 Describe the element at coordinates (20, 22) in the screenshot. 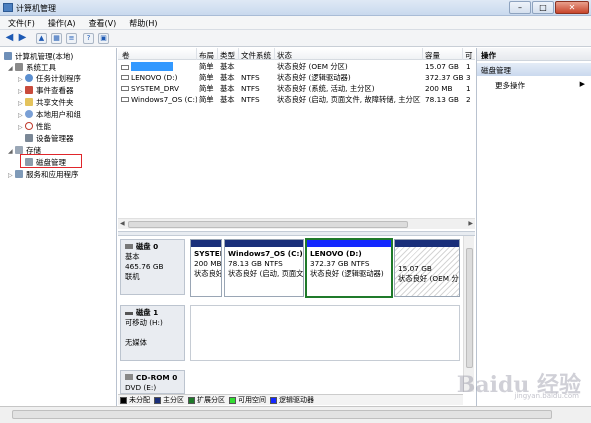

I see `menu-file: 文件(F)` at that location.